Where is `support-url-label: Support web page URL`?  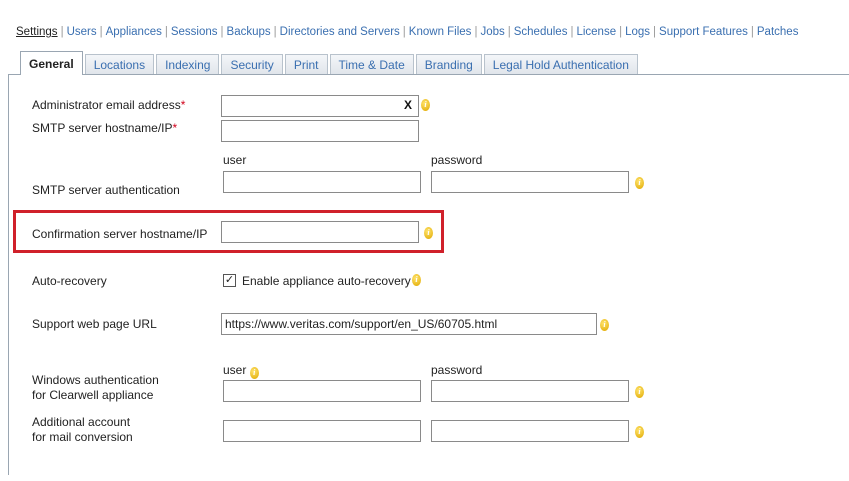 support-url-label: Support web page URL is located at coordinates (94, 324).